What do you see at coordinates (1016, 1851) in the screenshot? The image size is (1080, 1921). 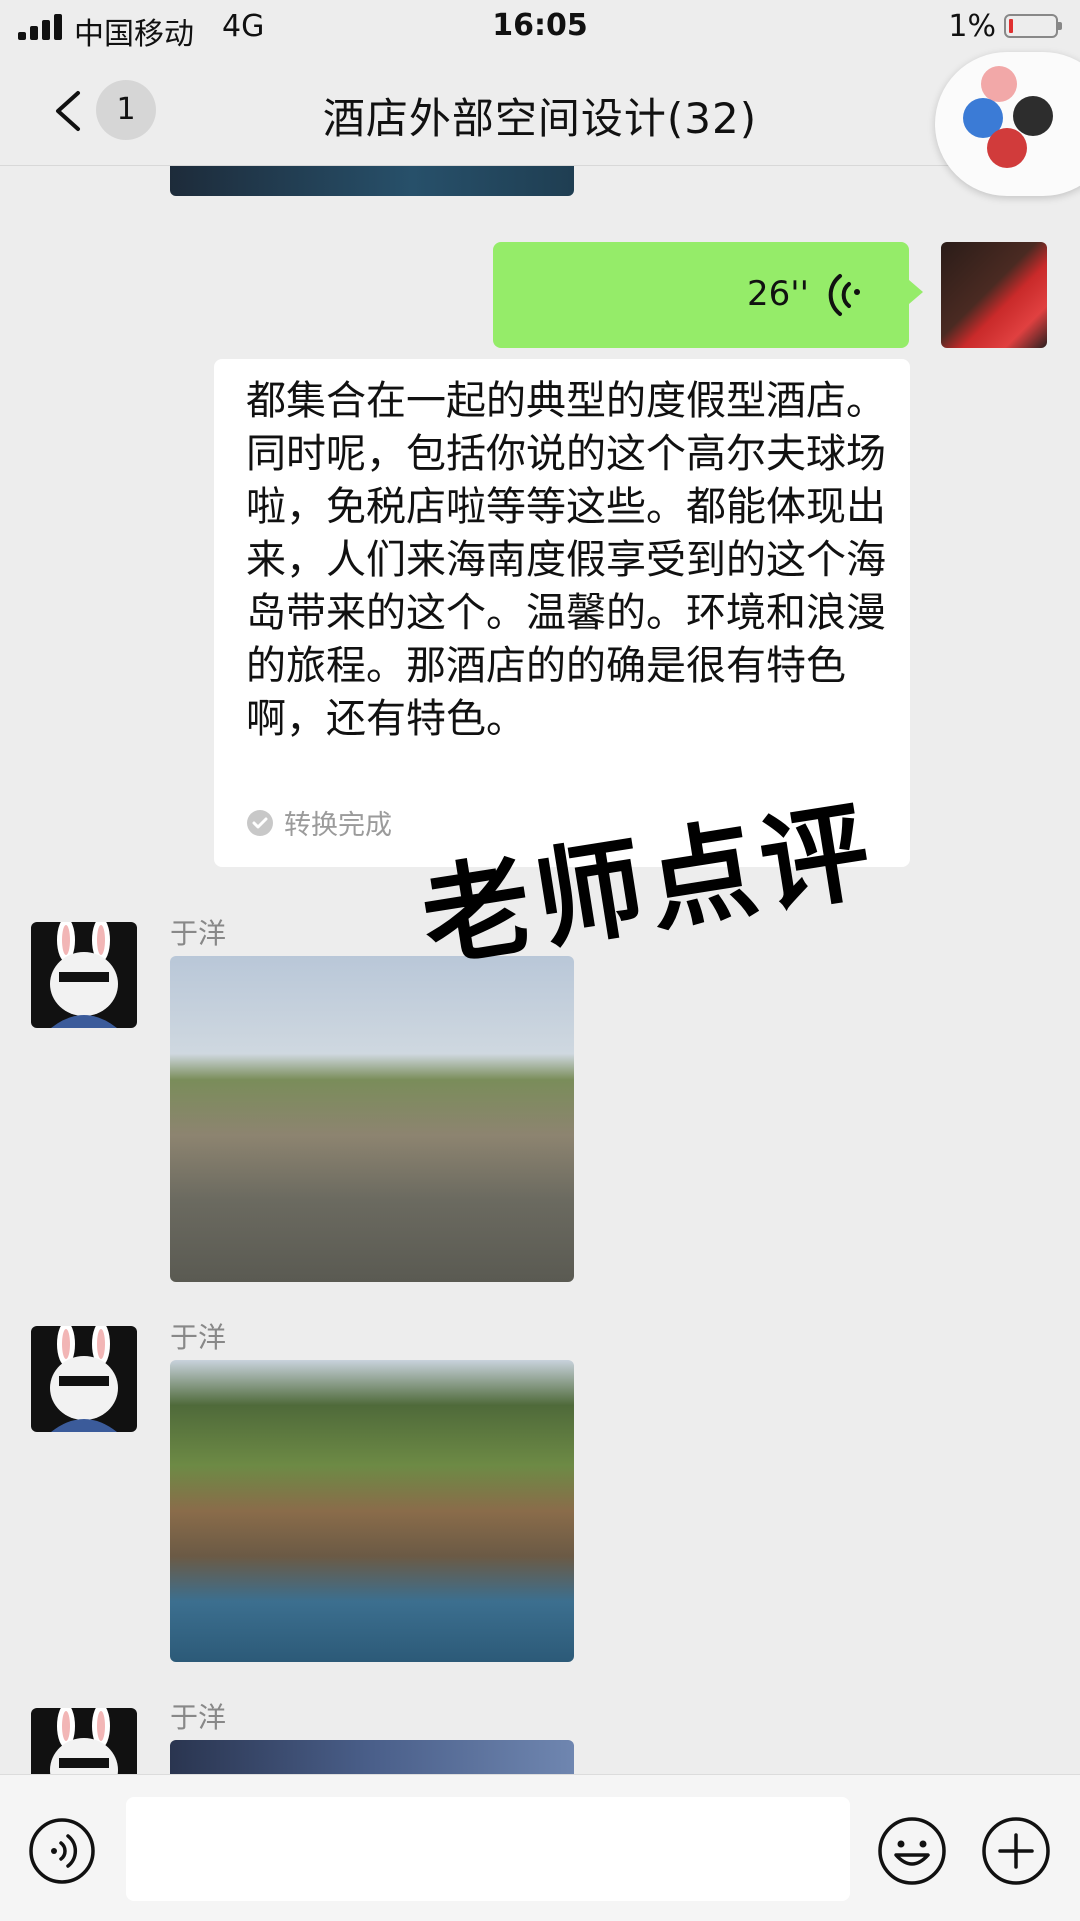 I see `plus-icon` at bounding box center [1016, 1851].